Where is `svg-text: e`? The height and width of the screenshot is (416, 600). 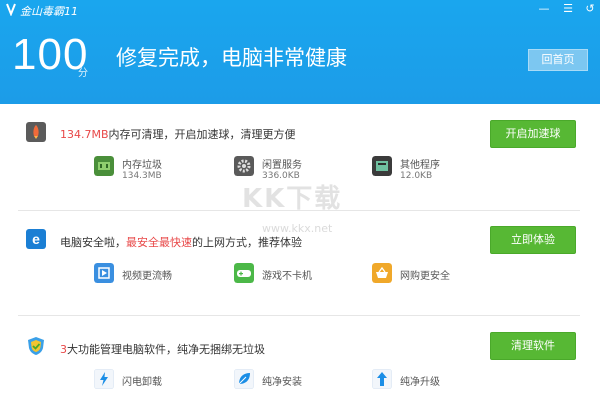 svg-text: e is located at coordinates (36, 239).